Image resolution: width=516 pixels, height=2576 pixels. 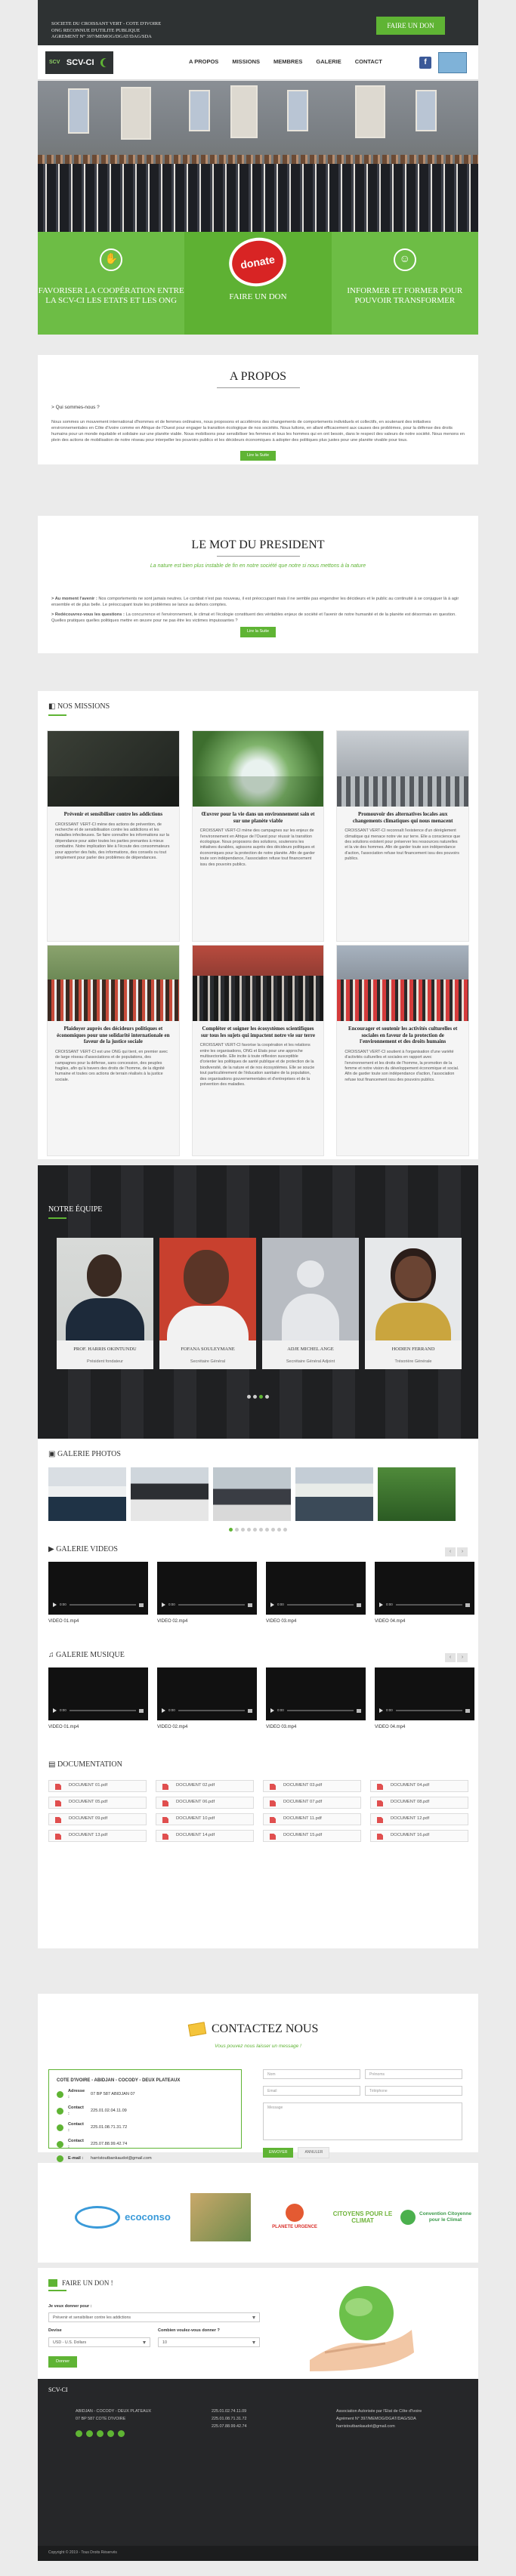 I want to click on document-link: DOCUMENT 16.pdf, so click(x=419, y=1836).